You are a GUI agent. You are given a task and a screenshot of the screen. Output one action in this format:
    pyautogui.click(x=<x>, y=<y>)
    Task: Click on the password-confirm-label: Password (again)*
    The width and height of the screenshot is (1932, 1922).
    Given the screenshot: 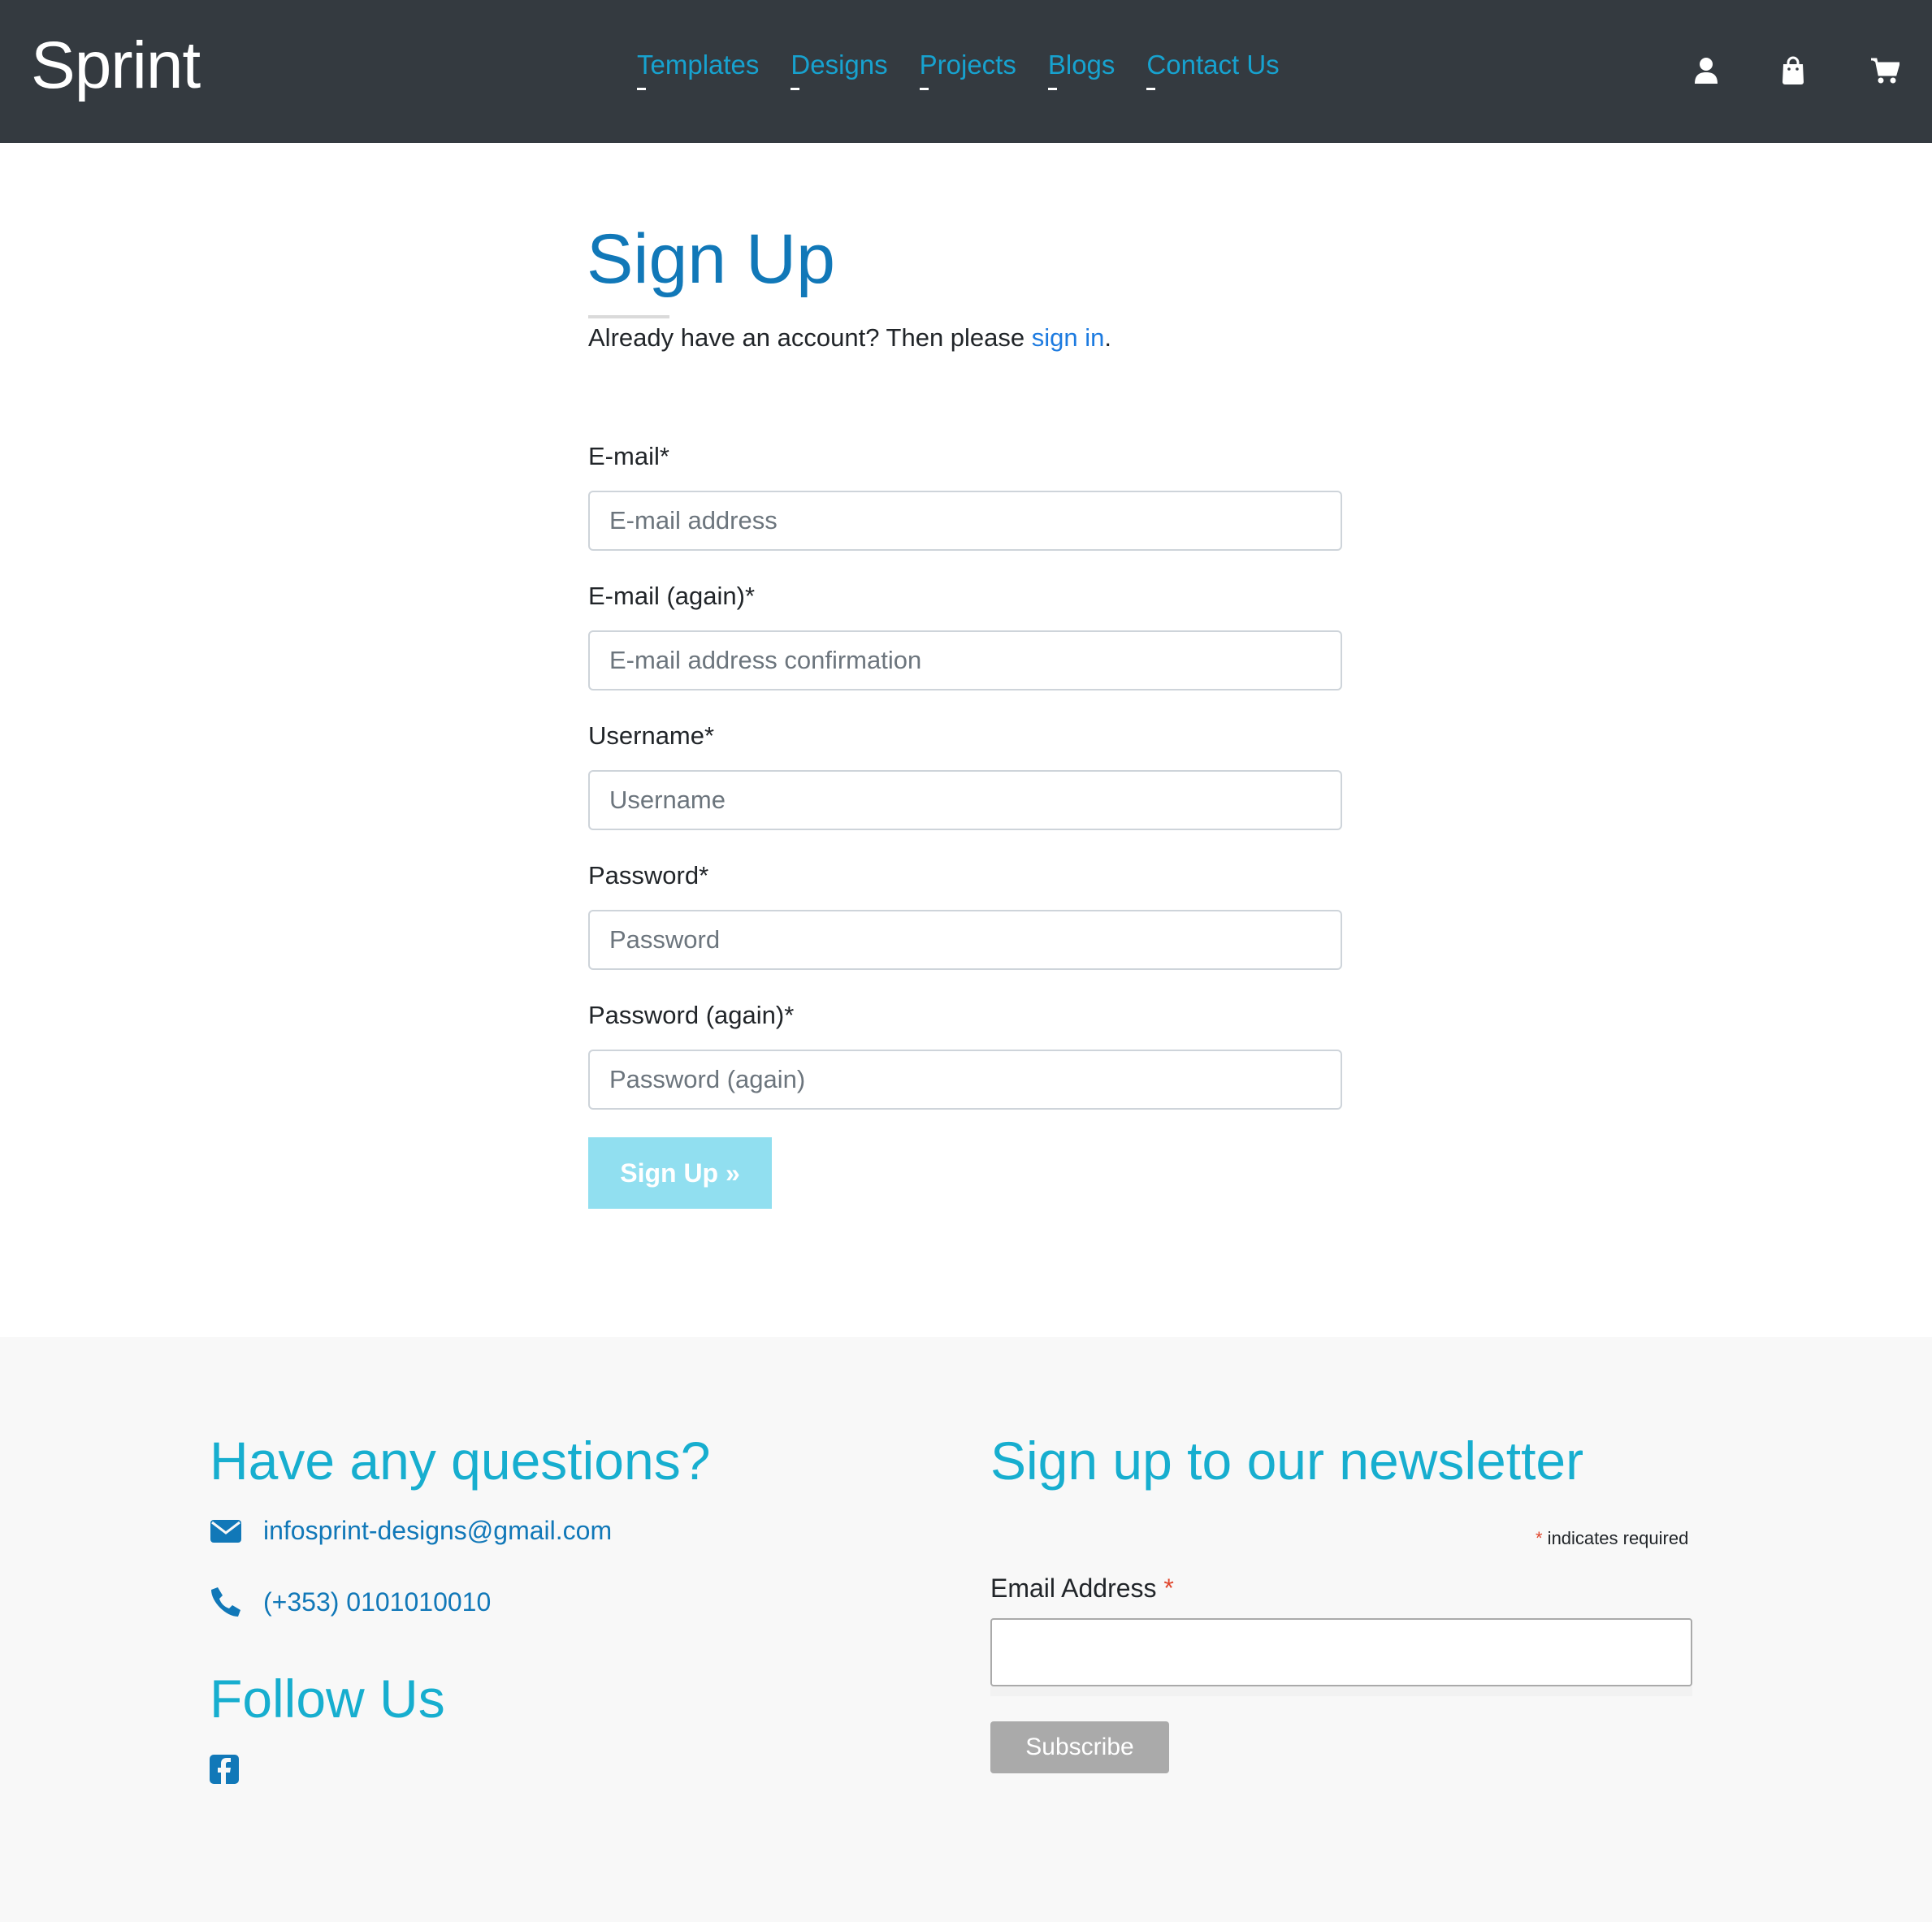 What is the action you would take?
    pyautogui.click(x=691, y=1015)
    